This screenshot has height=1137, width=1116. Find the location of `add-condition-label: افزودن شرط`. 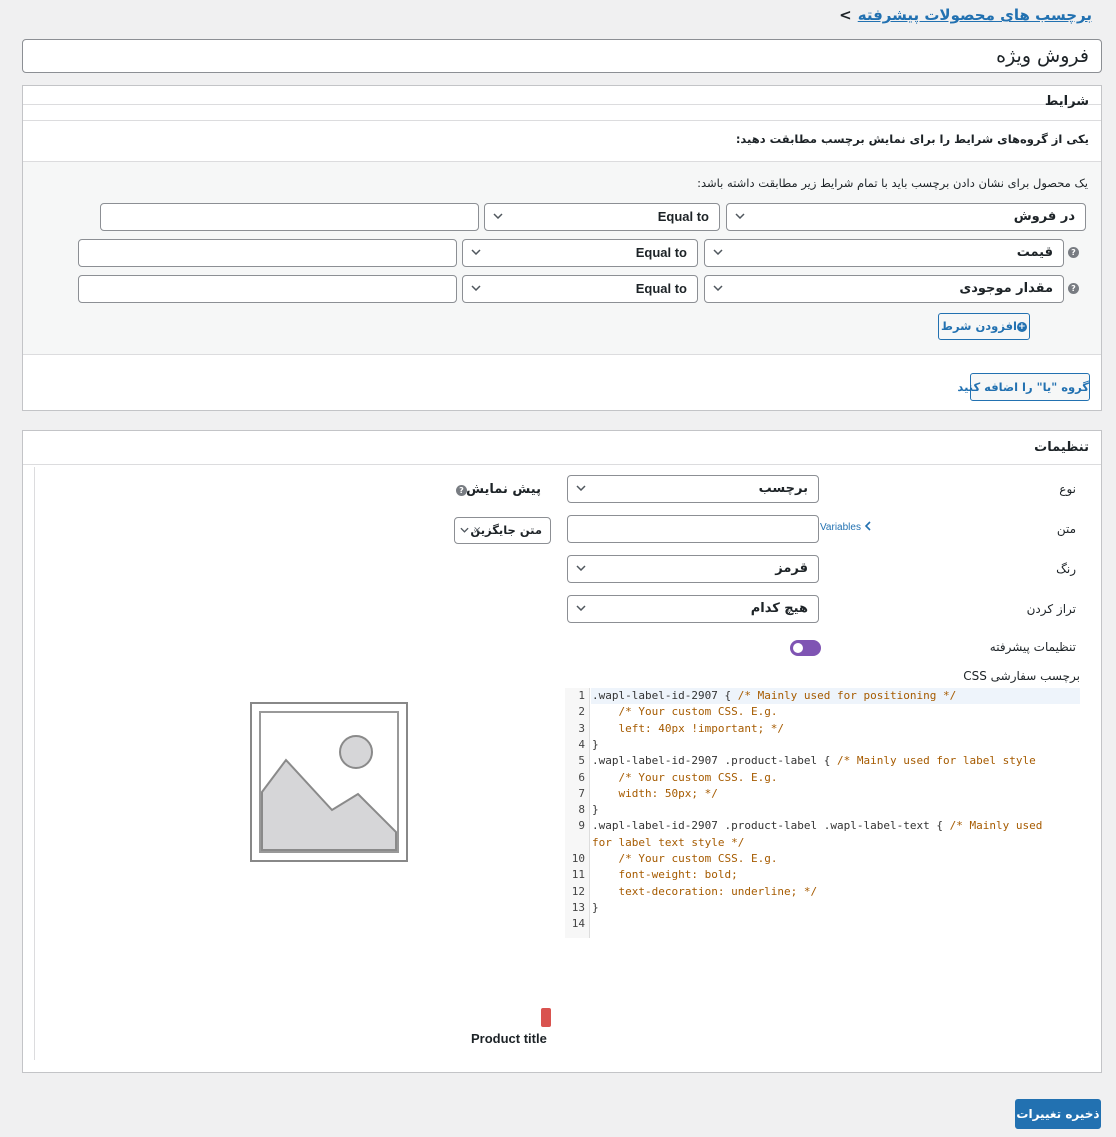

add-condition-label: افزودن شرط is located at coordinates (979, 326).